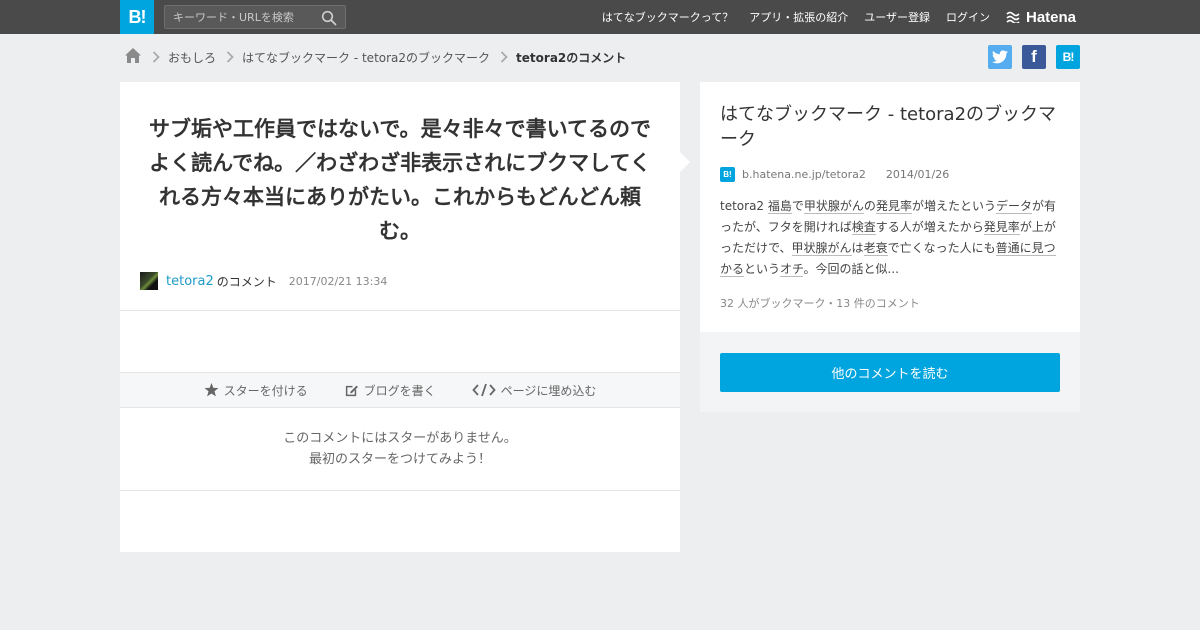 The height and width of the screenshot is (630, 1200). What do you see at coordinates (190, 281) in the screenshot?
I see `user-link: tetora2` at bounding box center [190, 281].